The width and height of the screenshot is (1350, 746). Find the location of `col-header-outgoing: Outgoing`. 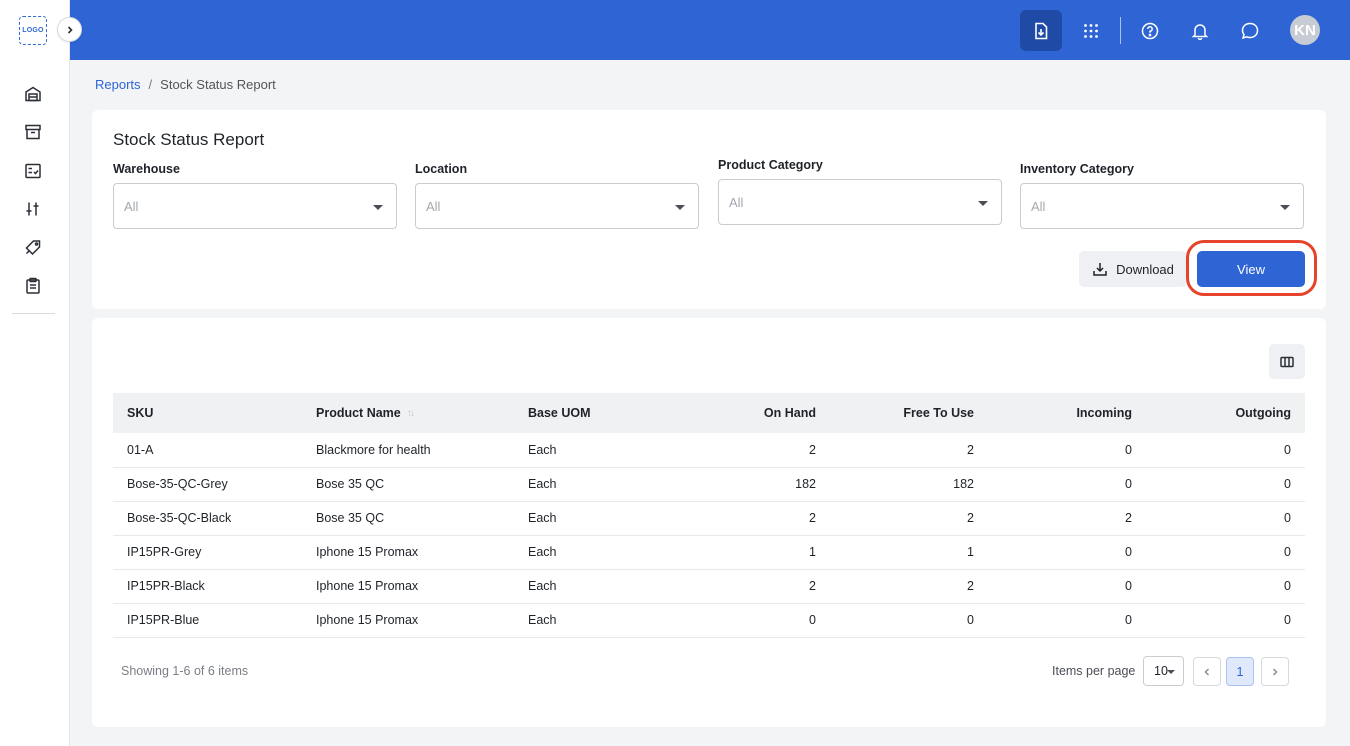

col-header-outgoing: Outgoing is located at coordinates (1225, 413).